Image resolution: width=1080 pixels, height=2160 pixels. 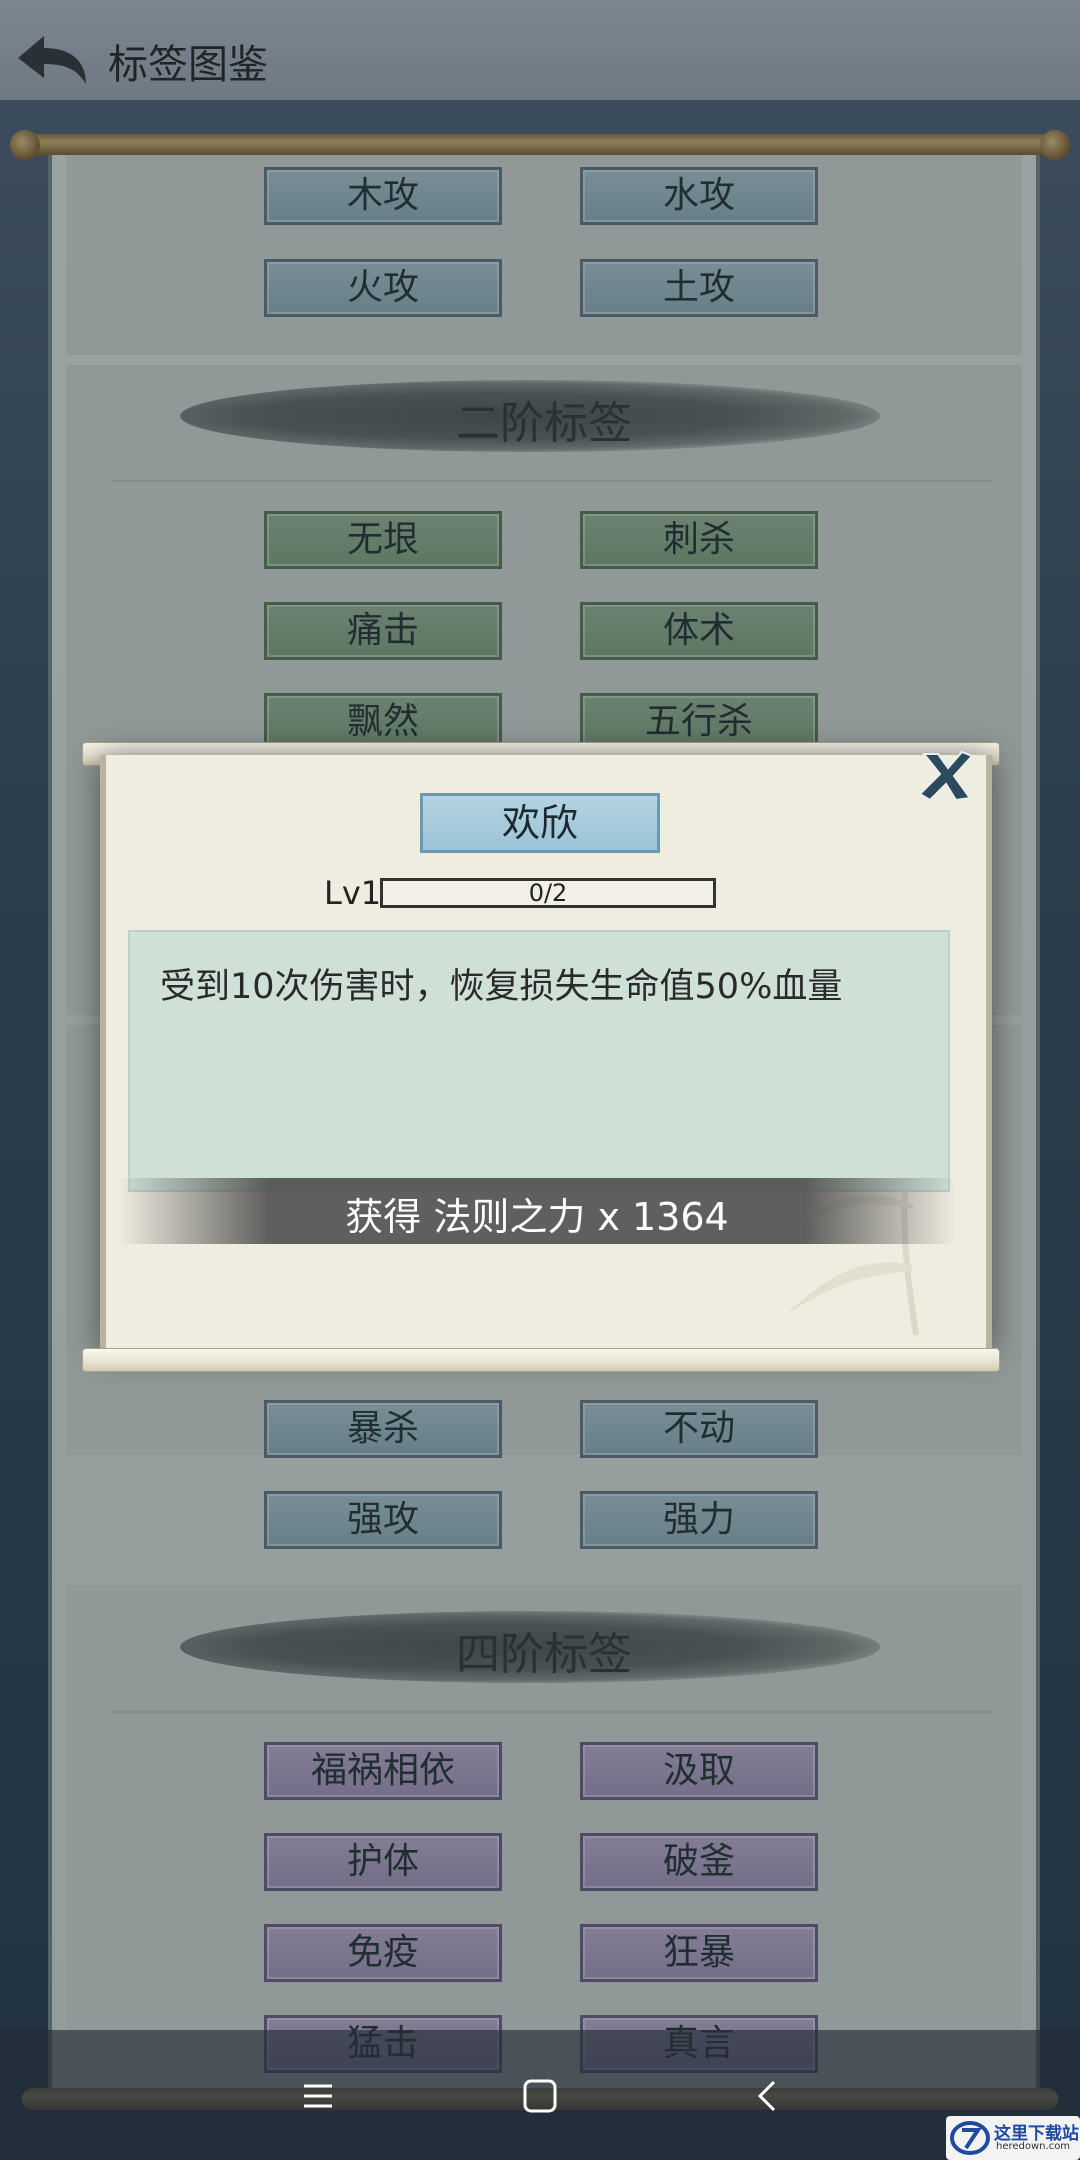 I want to click on home-square-icon, so click(x=540, y=2096).